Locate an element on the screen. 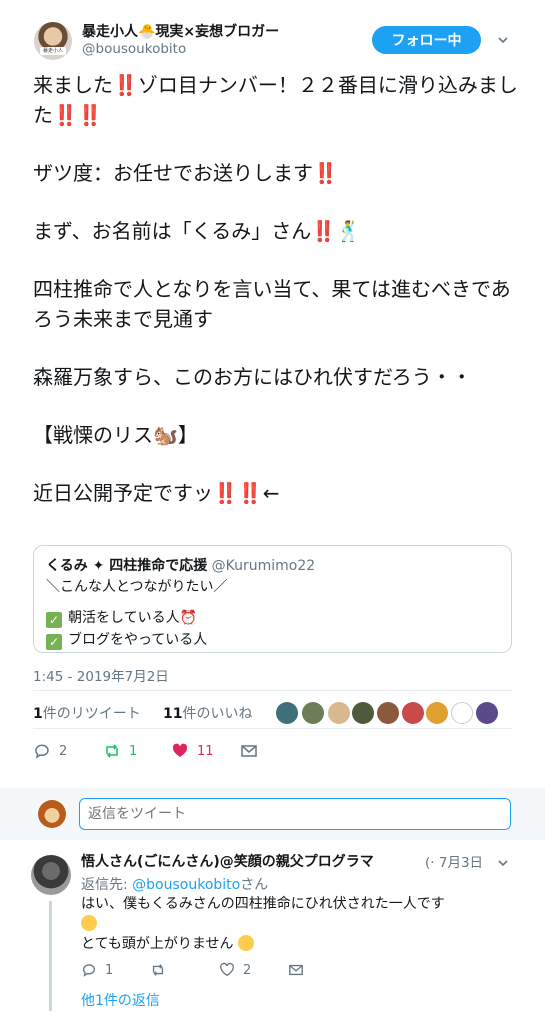 Image resolution: width=545 pixels, height=1024 pixels. reply-retweet-action is located at coordinates (162, 970).